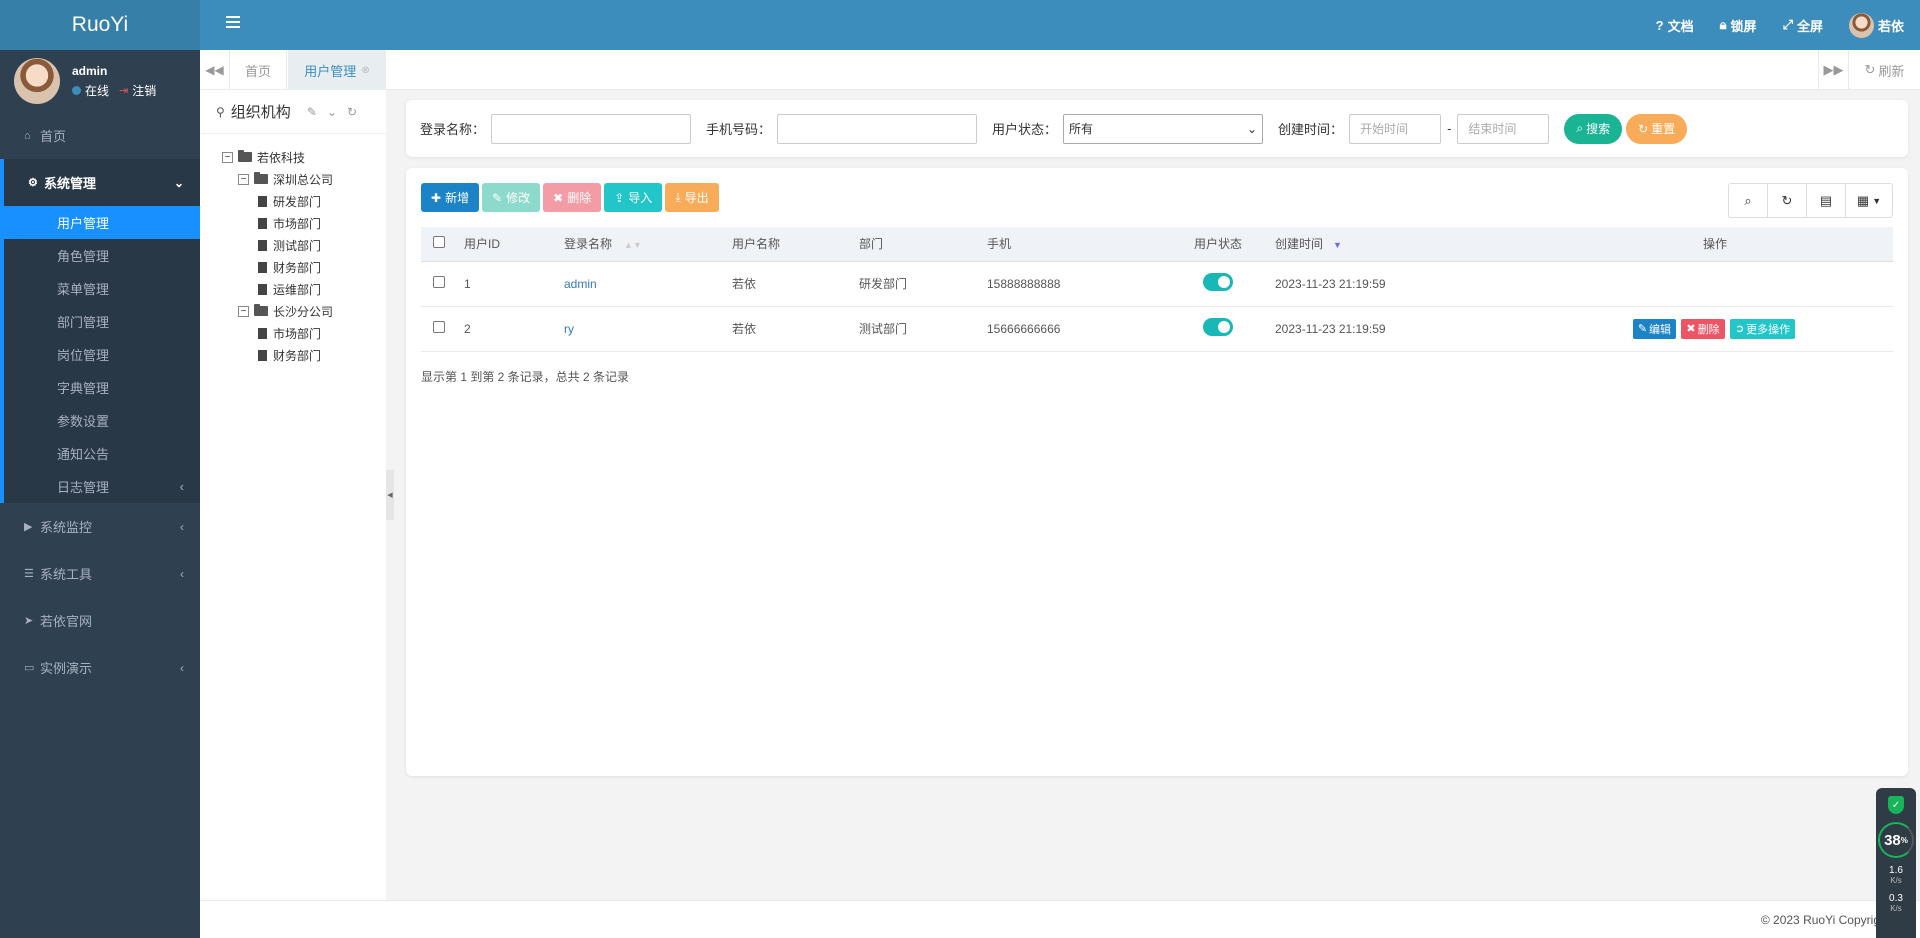 Image resolution: width=1920 pixels, height=938 pixels. What do you see at coordinates (83, 322) in the screenshot?
I see `sidebar-item-label: 部门管理` at bounding box center [83, 322].